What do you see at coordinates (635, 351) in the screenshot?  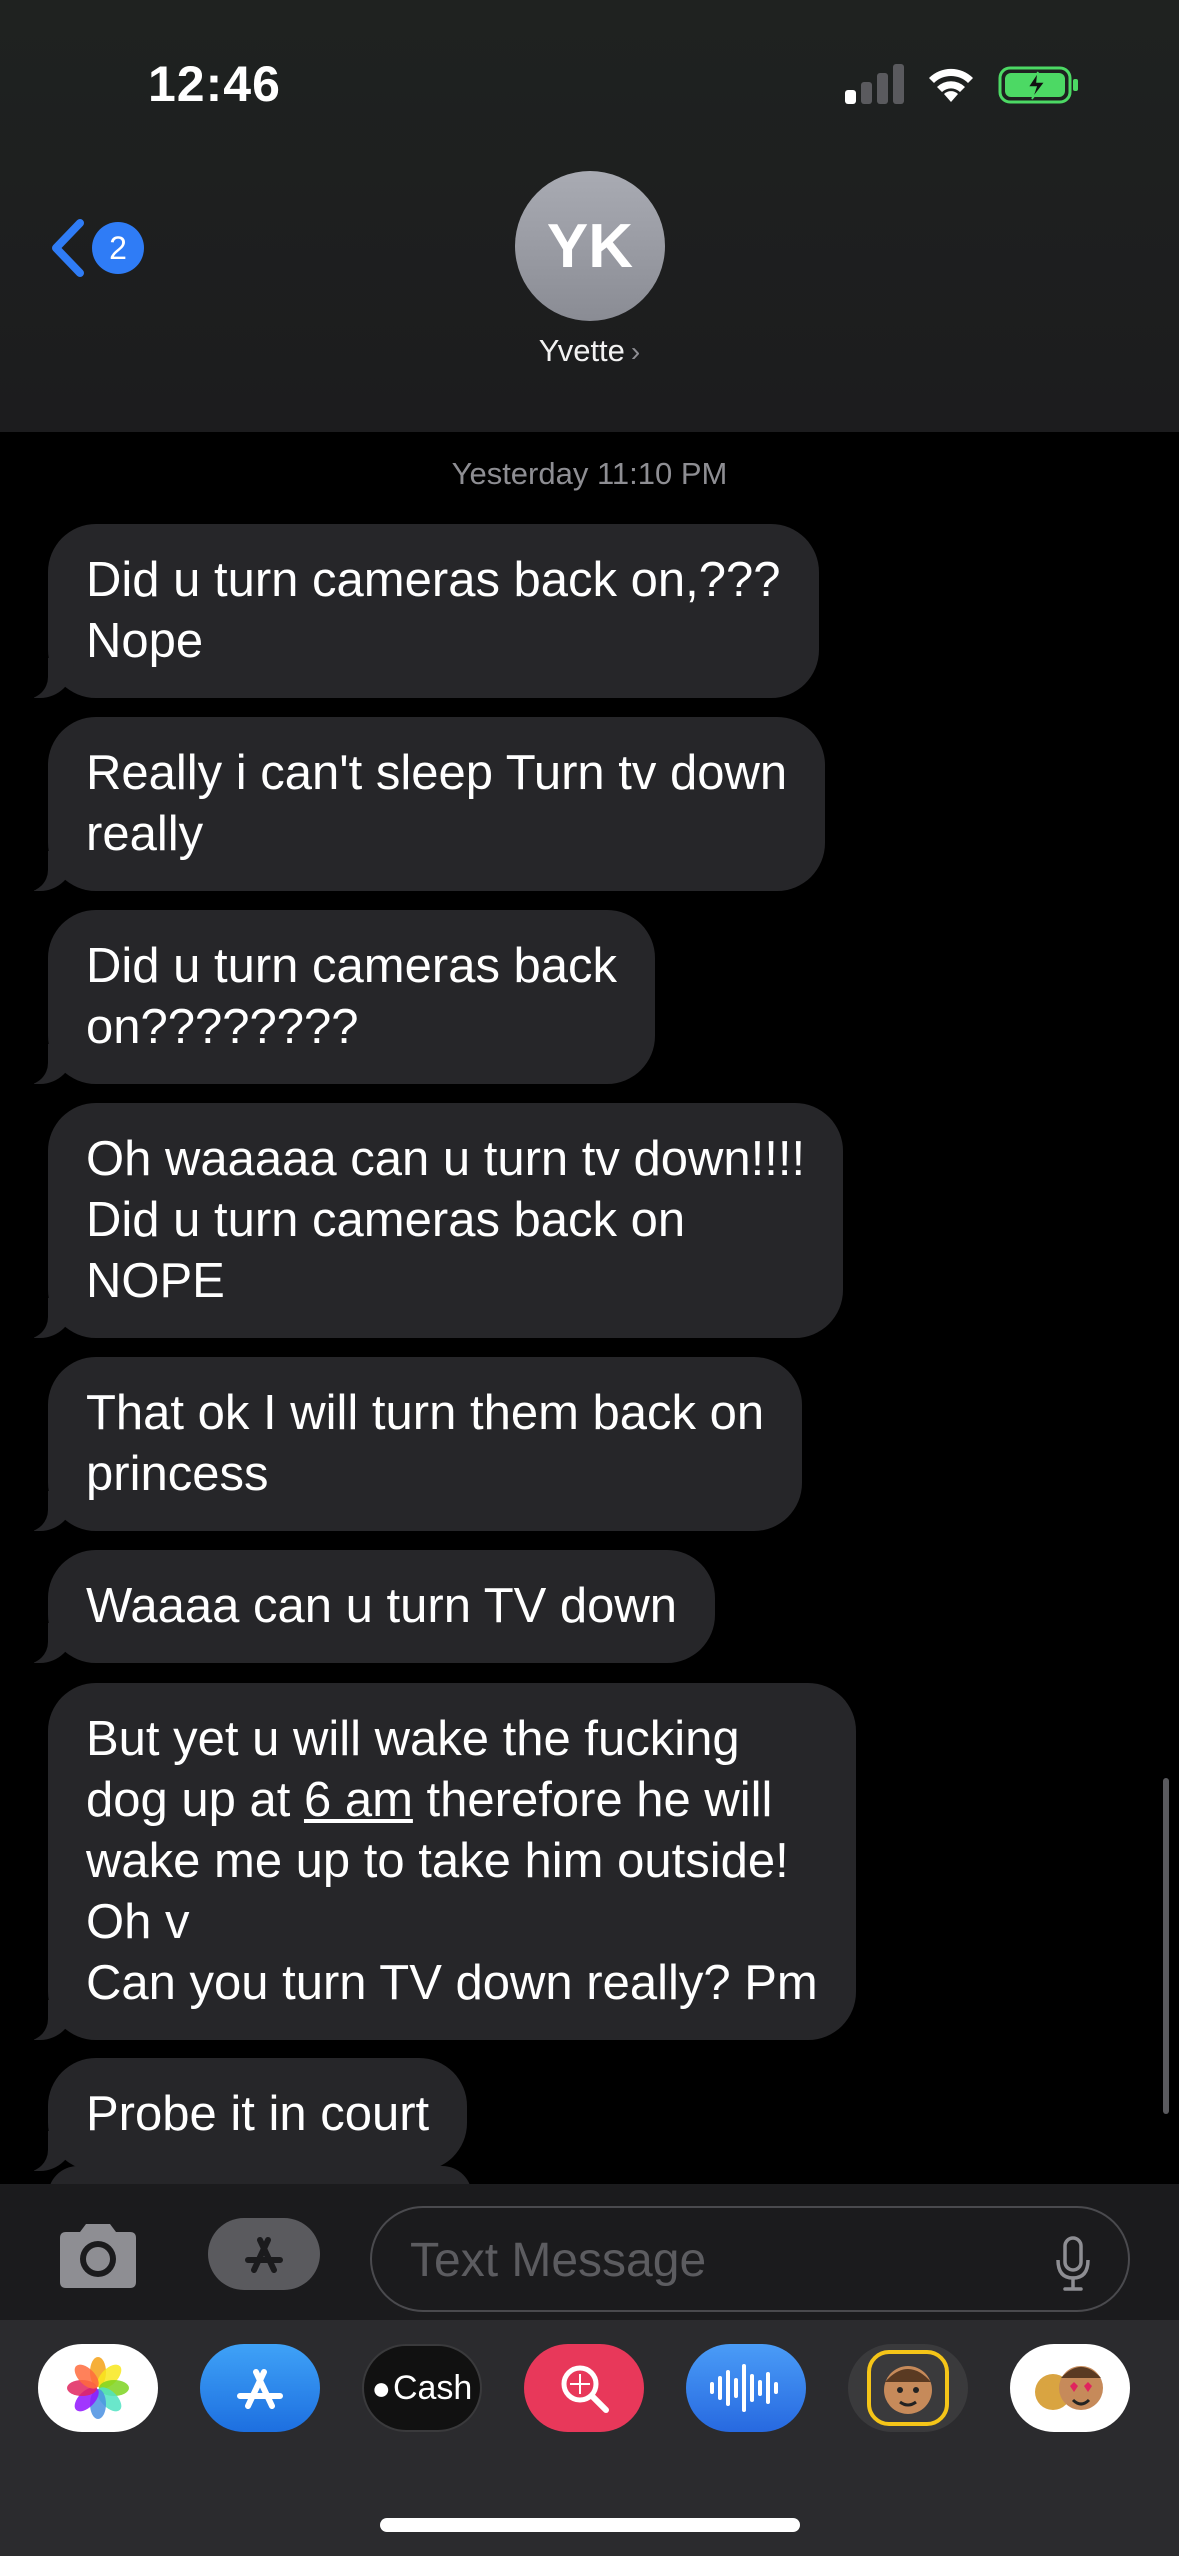 I see `chevron-right-icon: ›` at bounding box center [635, 351].